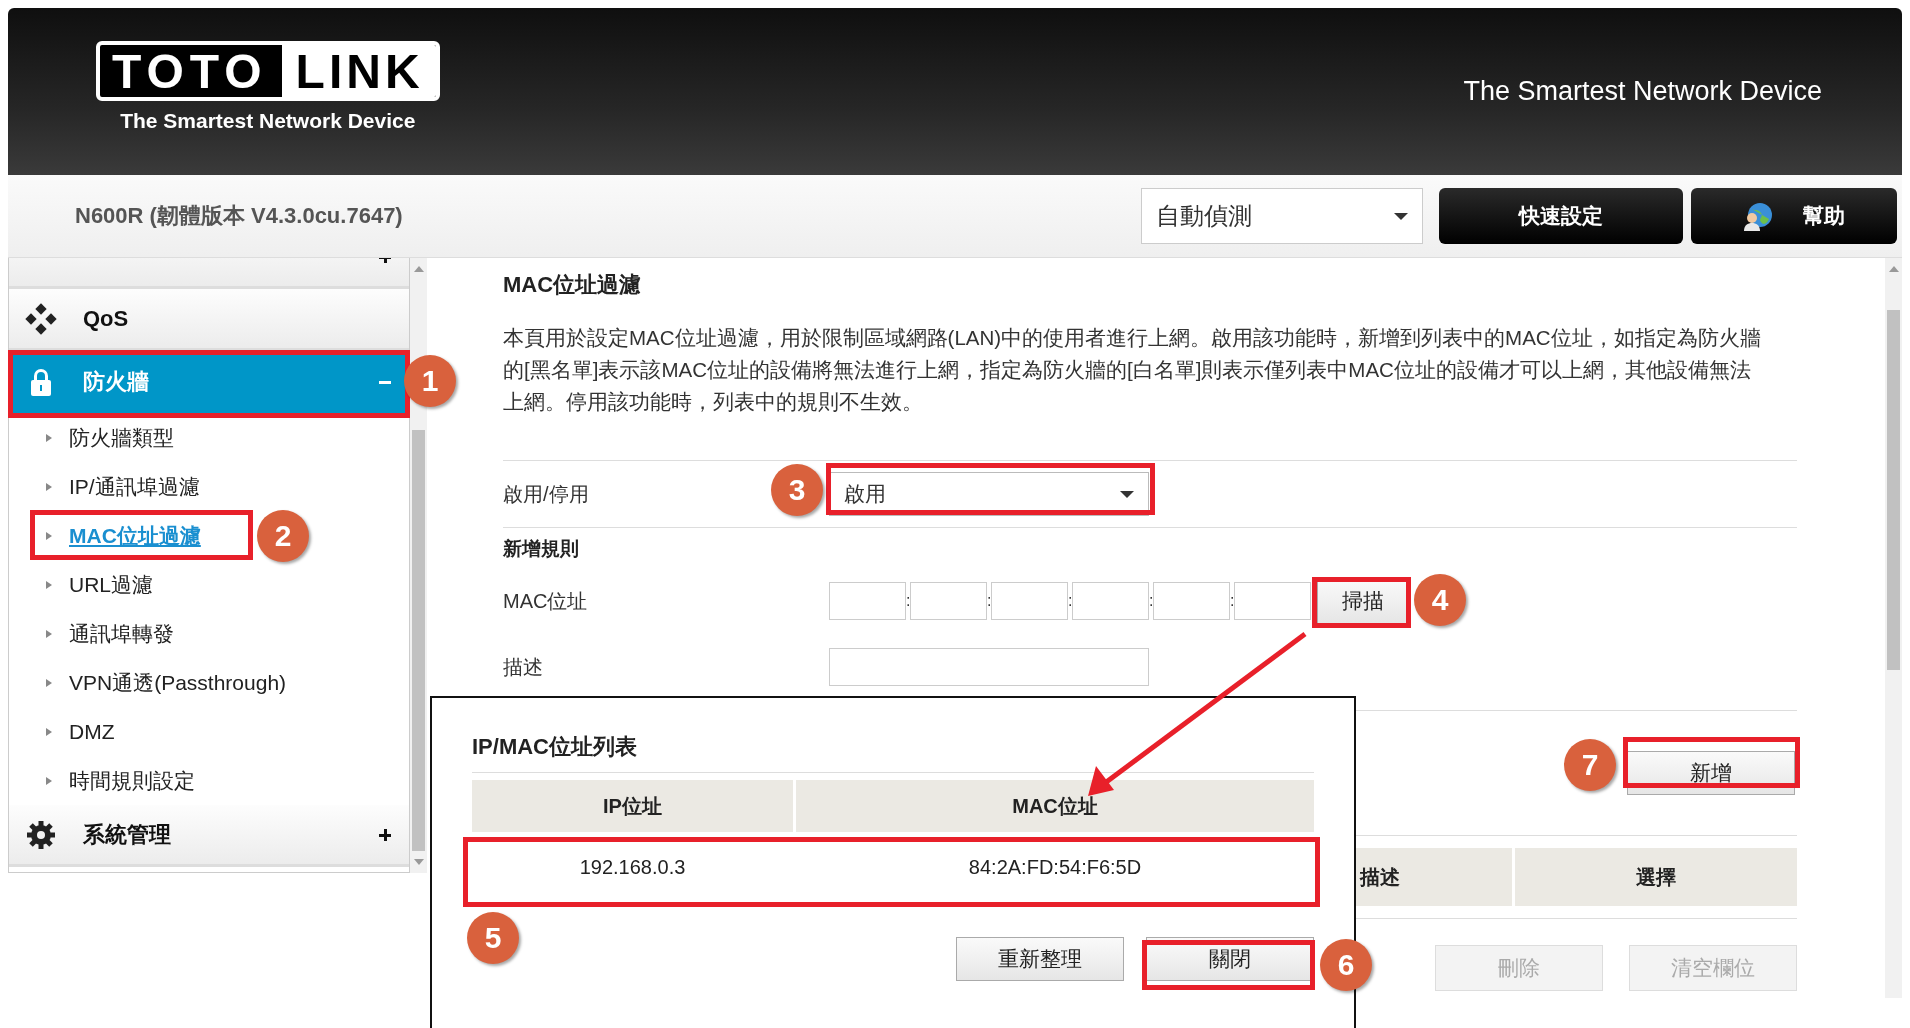 Image resolution: width=1910 pixels, height=1028 pixels. What do you see at coordinates (1055, 806) in the screenshot?
I see `column-header: MAC位址` at bounding box center [1055, 806].